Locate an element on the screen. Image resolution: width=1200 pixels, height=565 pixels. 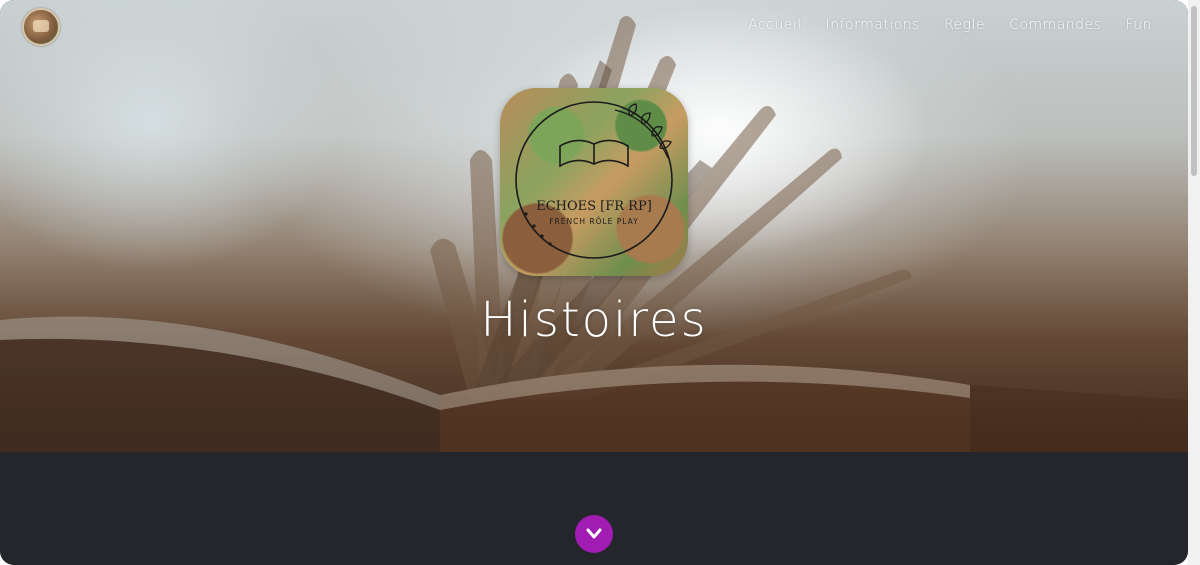
badge-name: ECHOES [FR RP] is located at coordinates (594, 206).